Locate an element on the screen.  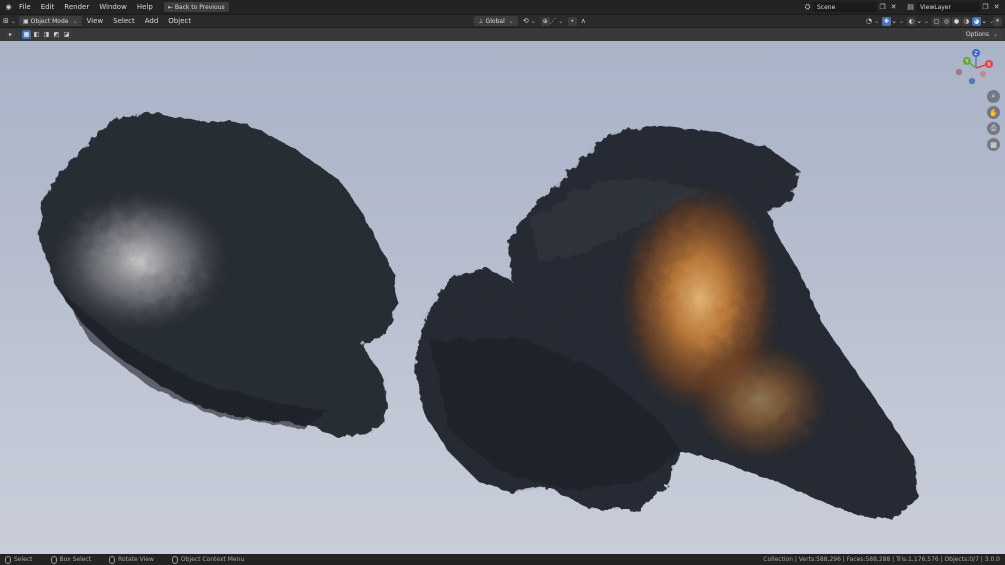
orientation-label: Global is located at coordinates (495, 21).